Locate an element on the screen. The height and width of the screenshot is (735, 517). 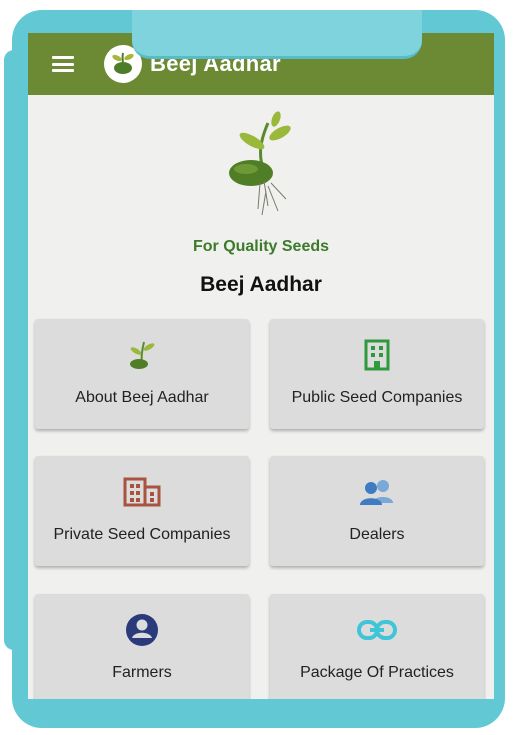
people-group-icon is located at coordinates (376, 492).